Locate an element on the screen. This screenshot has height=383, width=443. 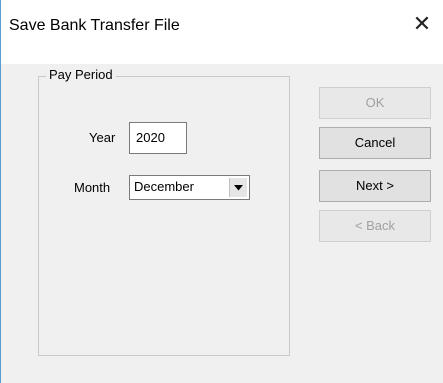
back-button: < Back is located at coordinates (375, 226).